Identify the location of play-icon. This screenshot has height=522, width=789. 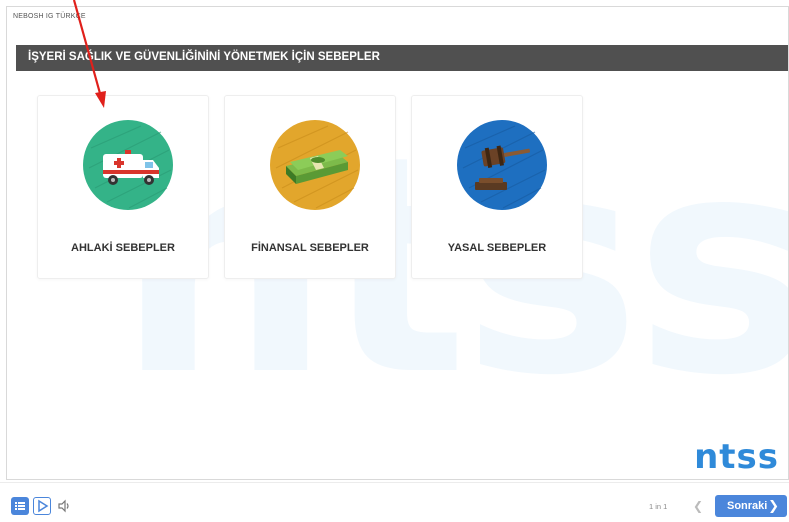
(43, 506).